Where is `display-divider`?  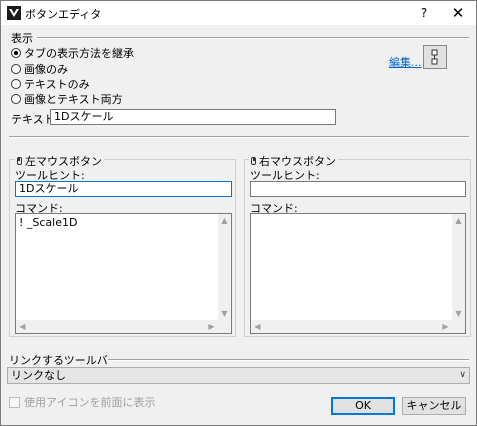
display-divider is located at coordinates (253, 38).